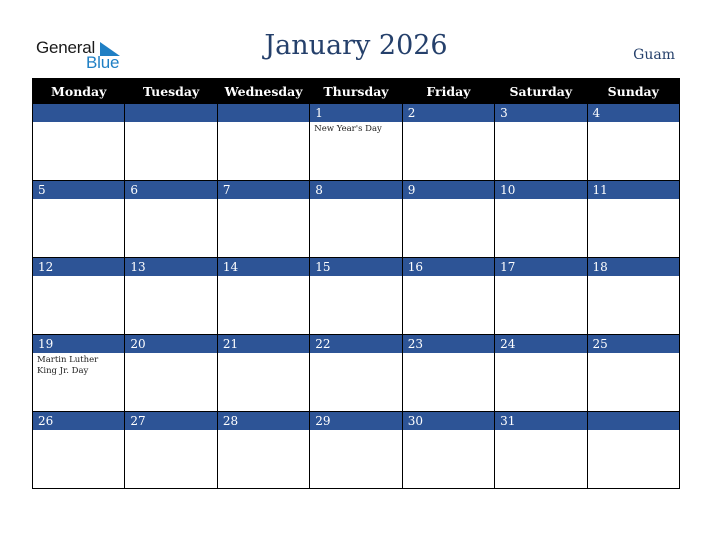 The image size is (712, 550). What do you see at coordinates (171, 344) in the screenshot?
I see `day-number: 20` at bounding box center [171, 344].